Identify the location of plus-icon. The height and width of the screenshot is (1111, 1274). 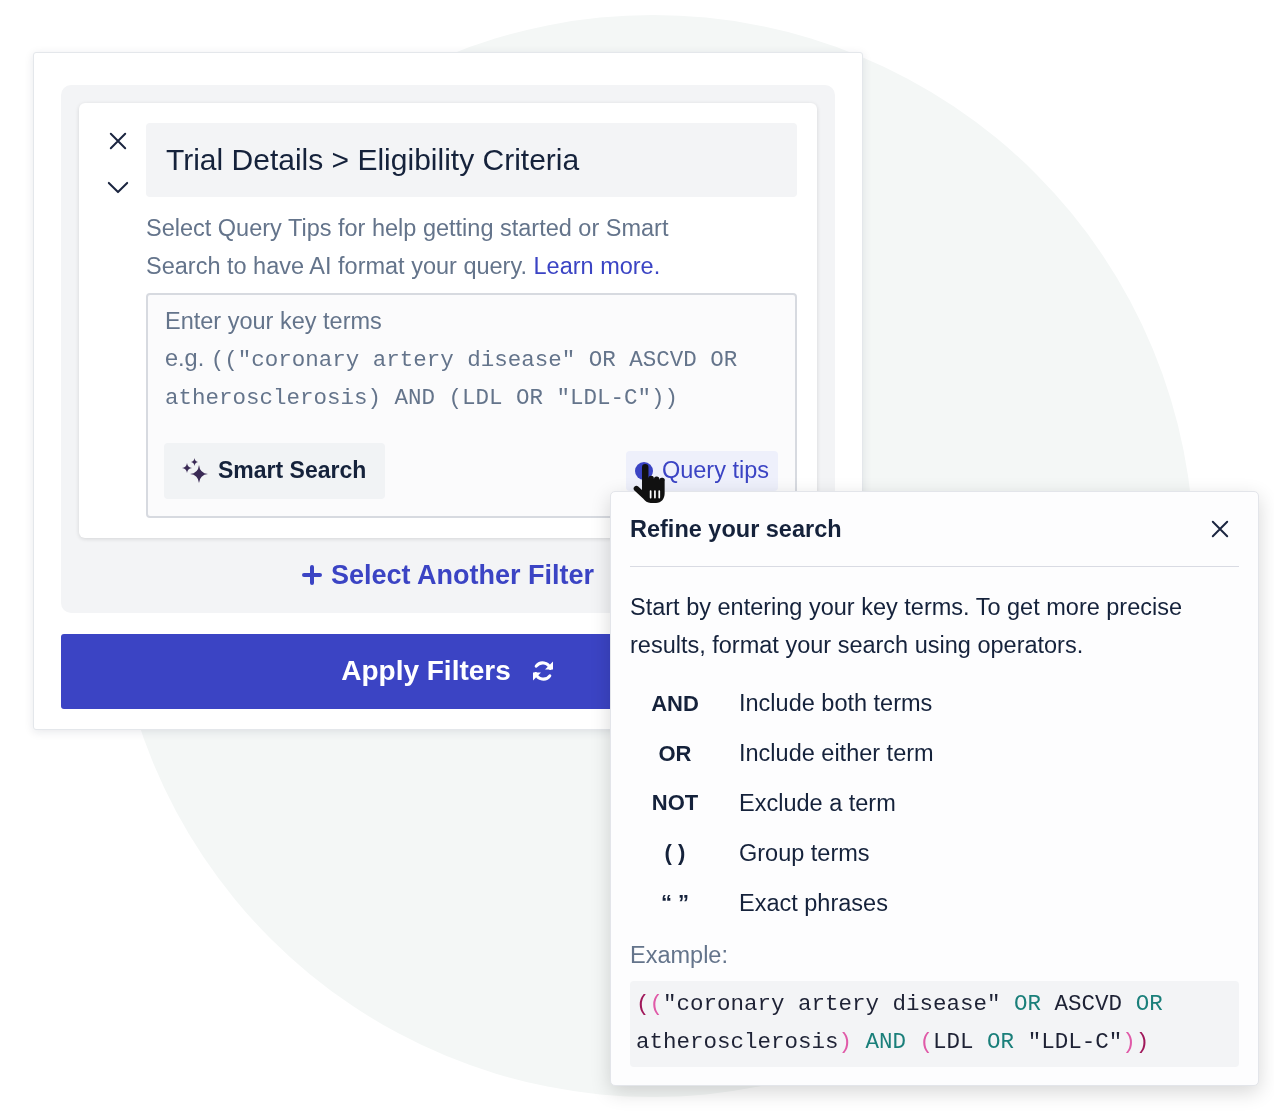
(311, 575).